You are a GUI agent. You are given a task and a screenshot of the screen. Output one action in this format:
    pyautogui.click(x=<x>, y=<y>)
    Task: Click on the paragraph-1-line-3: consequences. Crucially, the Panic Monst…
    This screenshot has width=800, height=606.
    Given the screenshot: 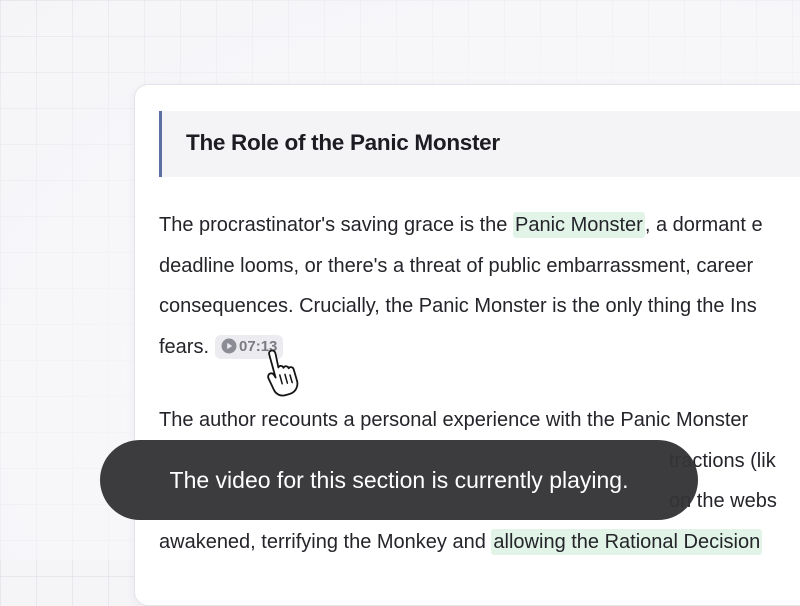 What is the action you would take?
    pyautogui.click(x=458, y=306)
    